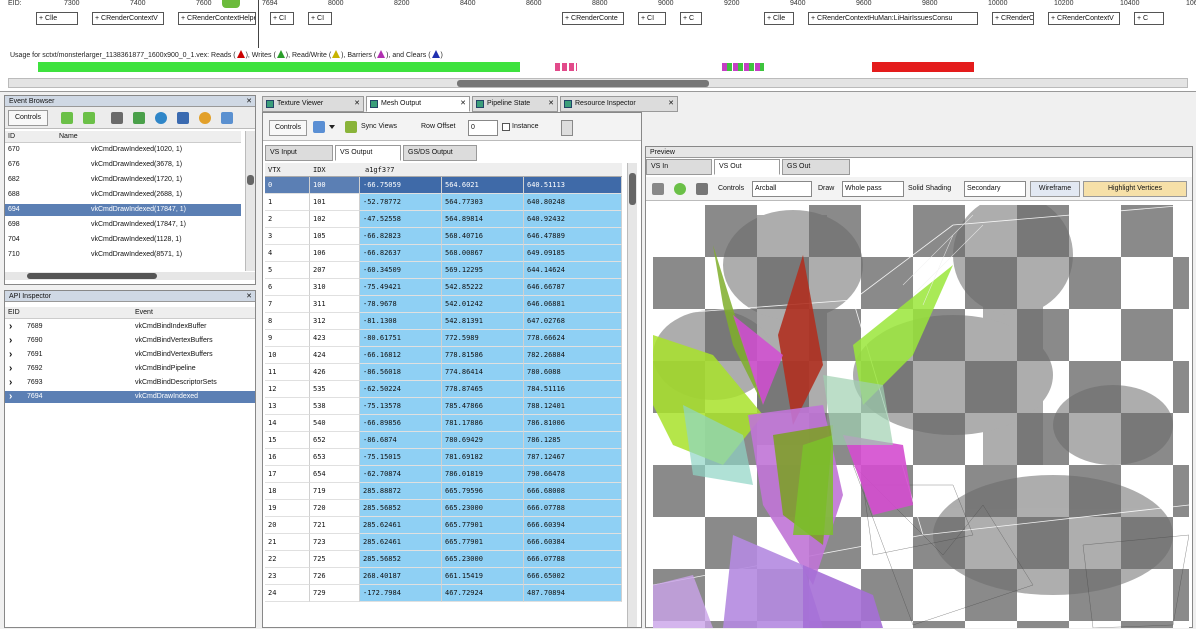  What do you see at coordinates (443, 440) in the screenshot?
I see `table-row: 15 652 -86.6874 780.69429 786.1285` at bounding box center [443, 440].